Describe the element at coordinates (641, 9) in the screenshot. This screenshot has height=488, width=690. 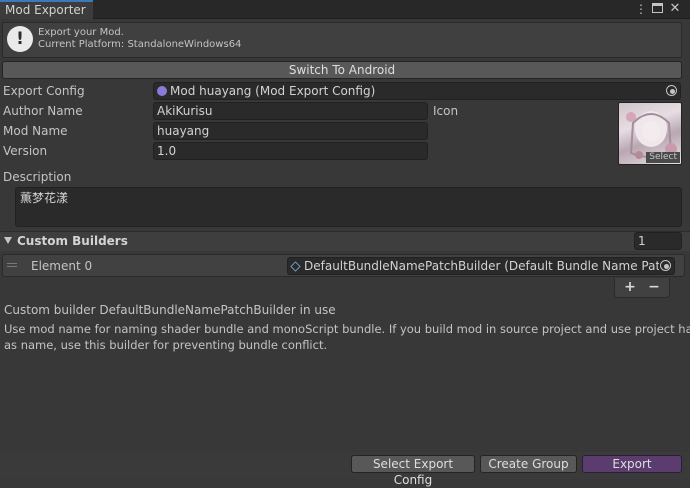
I see `kebab-menu-icon: ⋮` at that location.